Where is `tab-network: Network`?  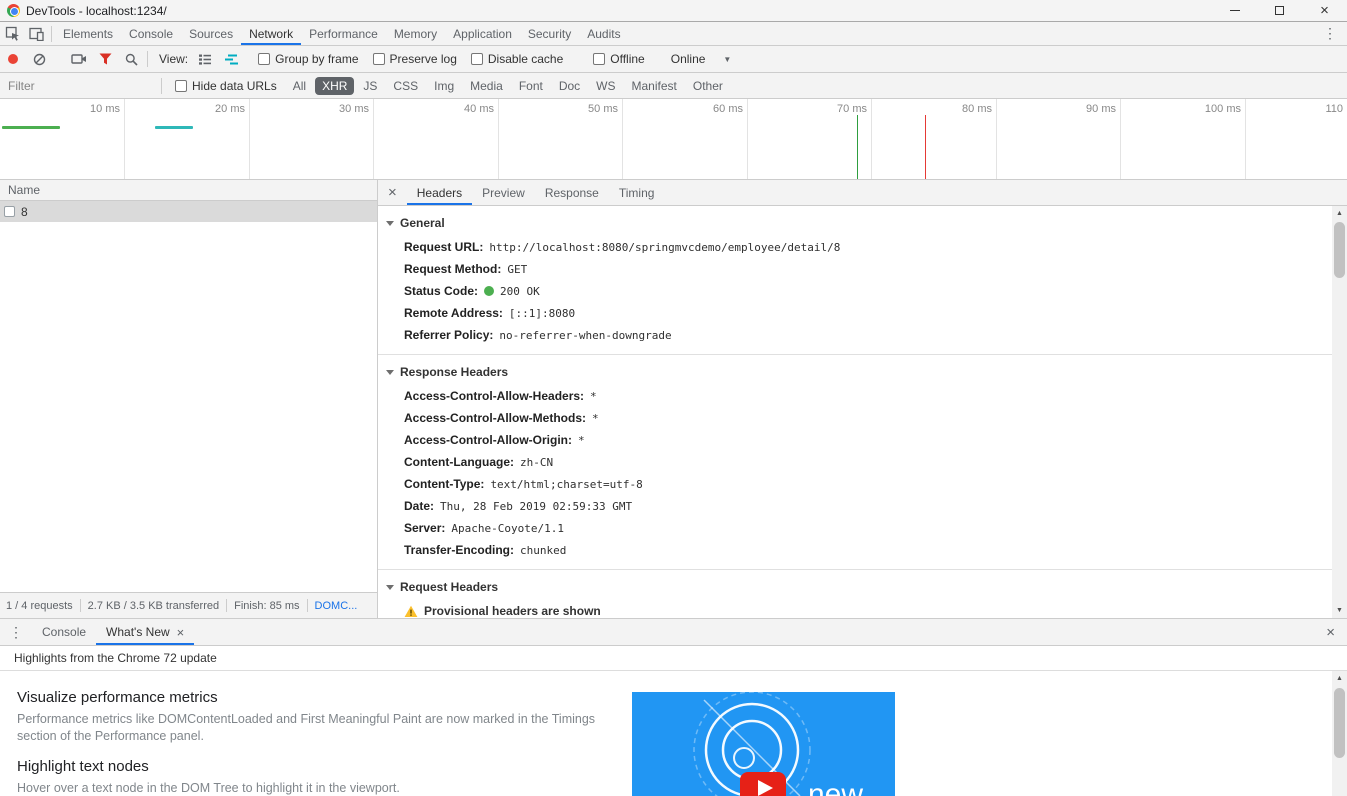
tab-network: Network is located at coordinates (271, 33).